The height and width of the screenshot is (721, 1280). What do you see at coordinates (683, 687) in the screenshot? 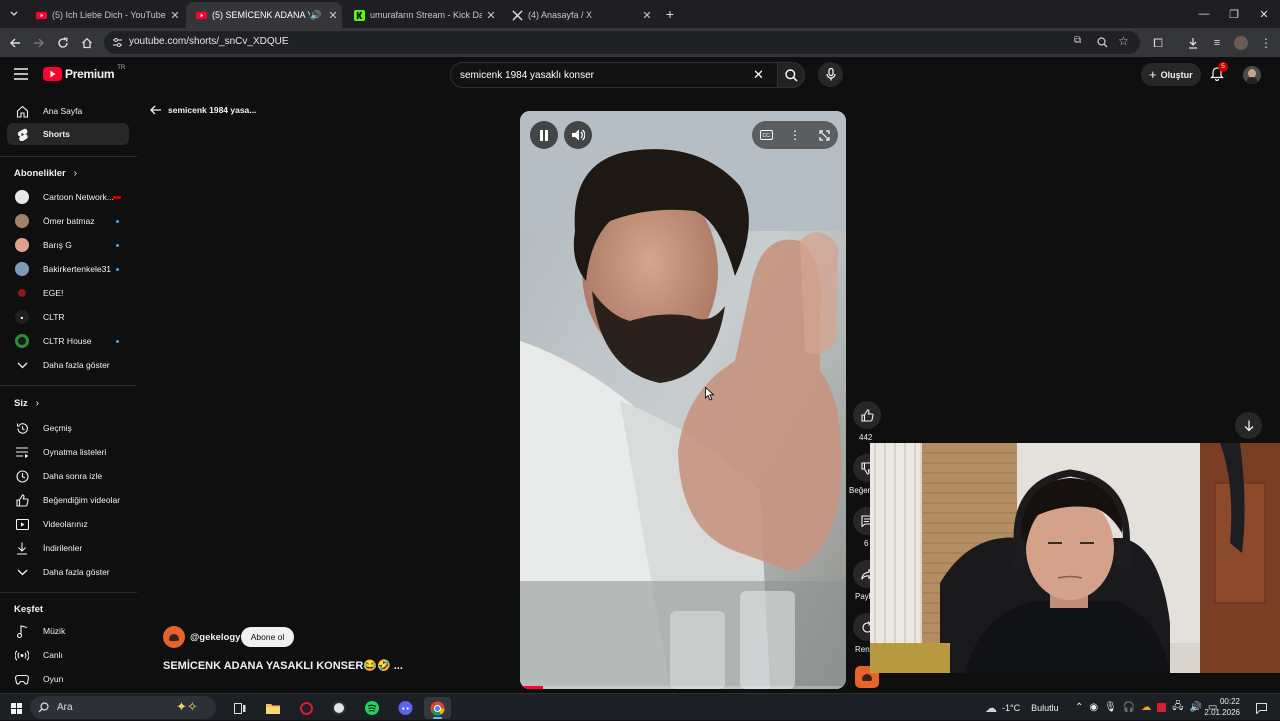
I see `progress-track` at bounding box center [683, 687].